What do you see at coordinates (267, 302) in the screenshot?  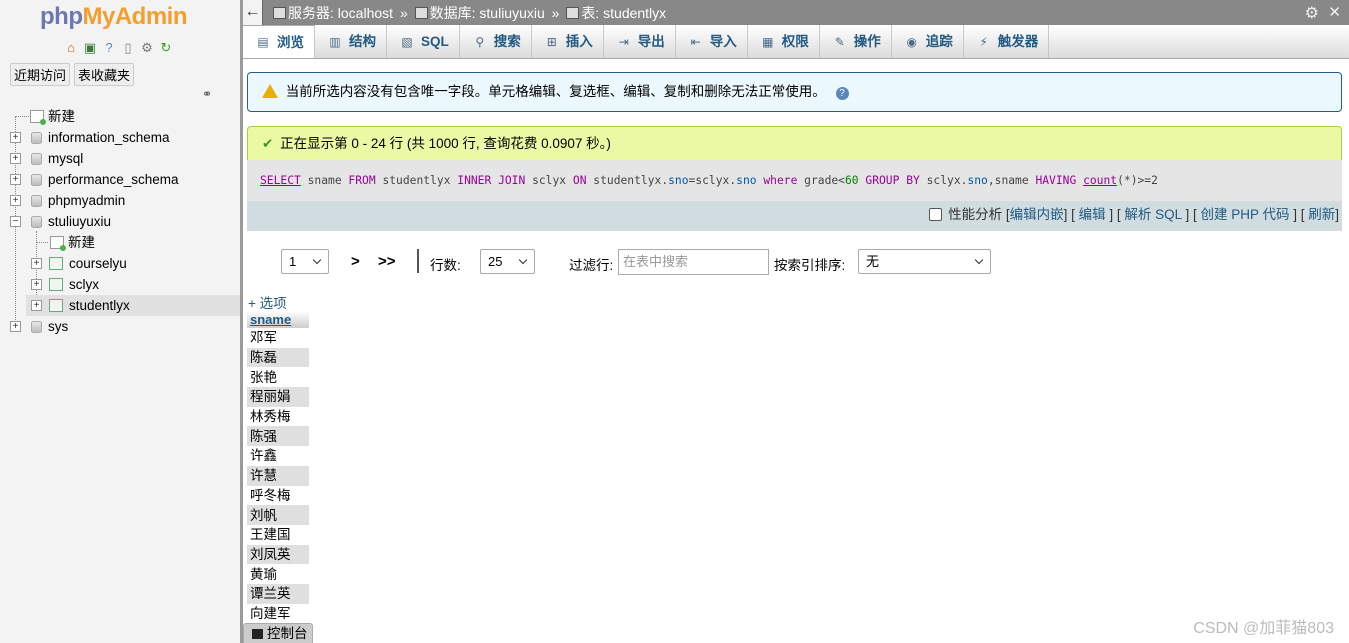 I see `options-link: + 选项` at bounding box center [267, 302].